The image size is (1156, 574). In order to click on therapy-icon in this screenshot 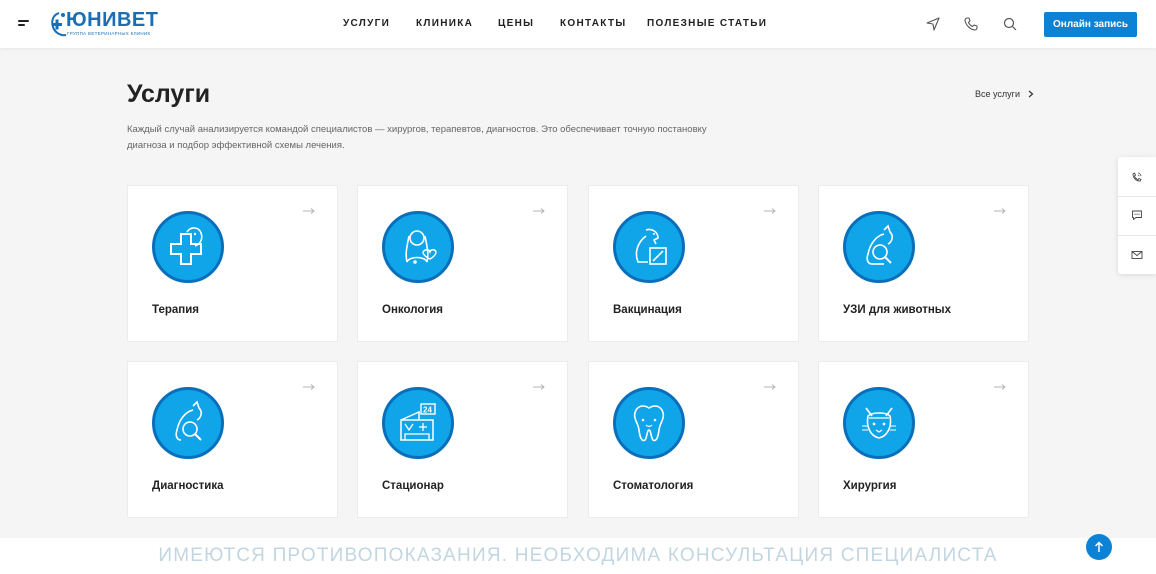, I will do `click(188, 247)`.